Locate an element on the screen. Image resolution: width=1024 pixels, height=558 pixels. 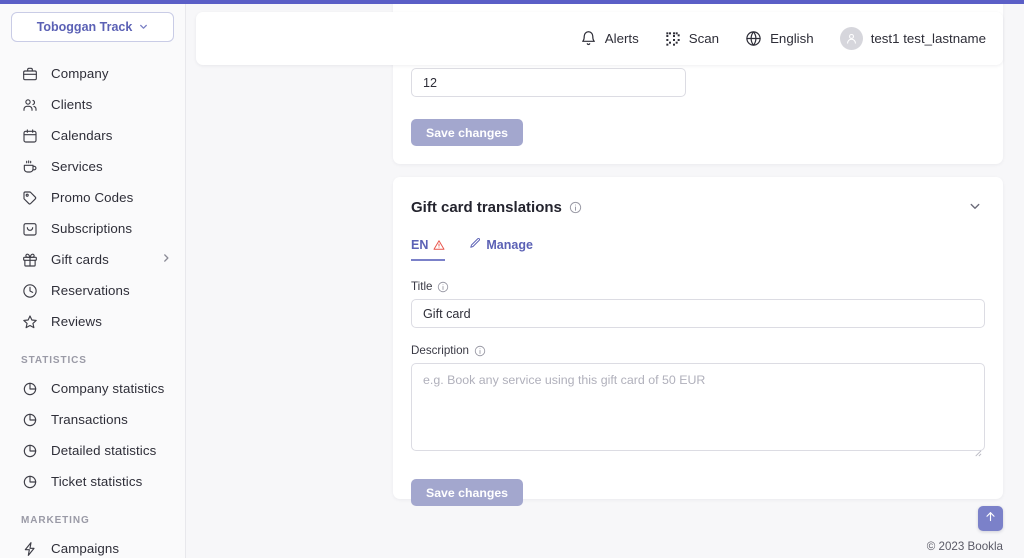
description-textarea is located at coordinates (698, 407).